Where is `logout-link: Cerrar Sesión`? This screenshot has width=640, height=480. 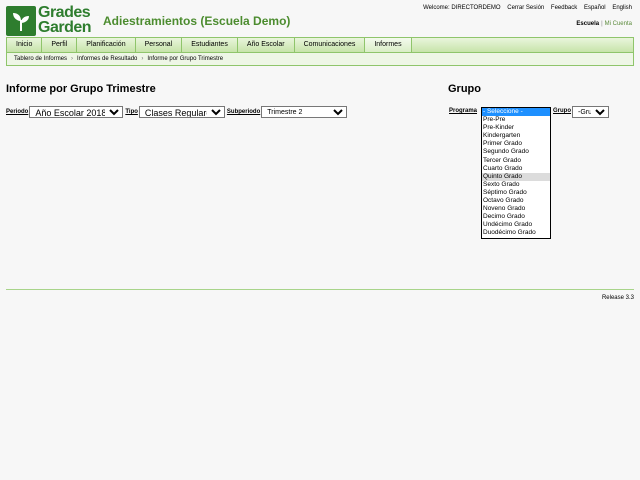 logout-link: Cerrar Sesión is located at coordinates (525, 8).